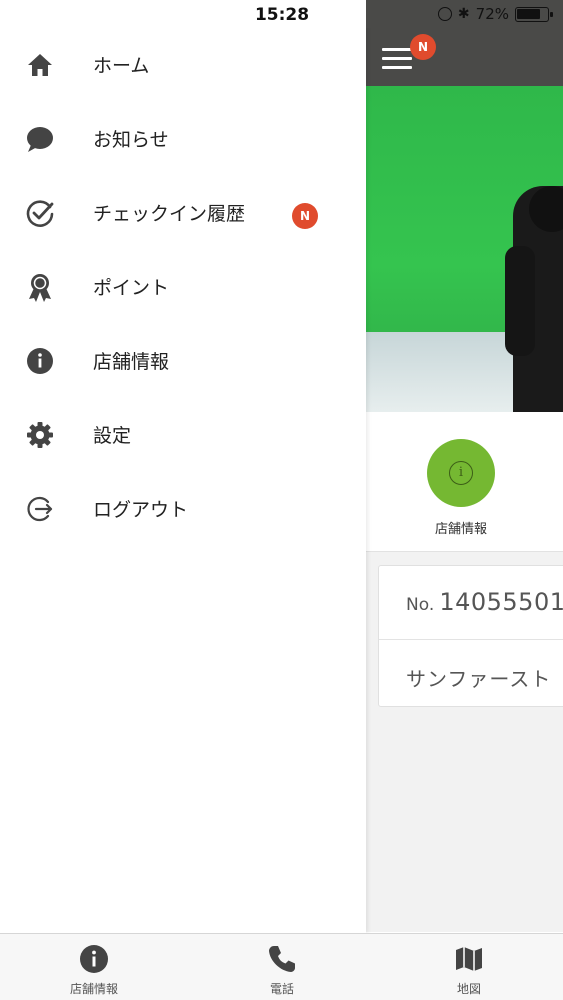 This screenshot has width=563, height=1000. What do you see at coordinates (305, 216) in the screenshot?
I see `new-badge: N` at bounding box center [305, 216].